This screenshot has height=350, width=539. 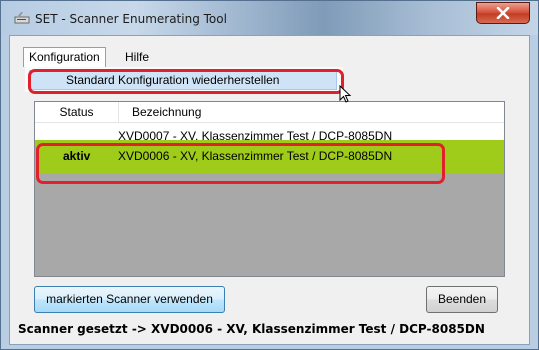 What do you see at coordinates (269, 112) in the screenshot?
I see `list-header: Status Bezeichnung` at bounding box center [269, 112].